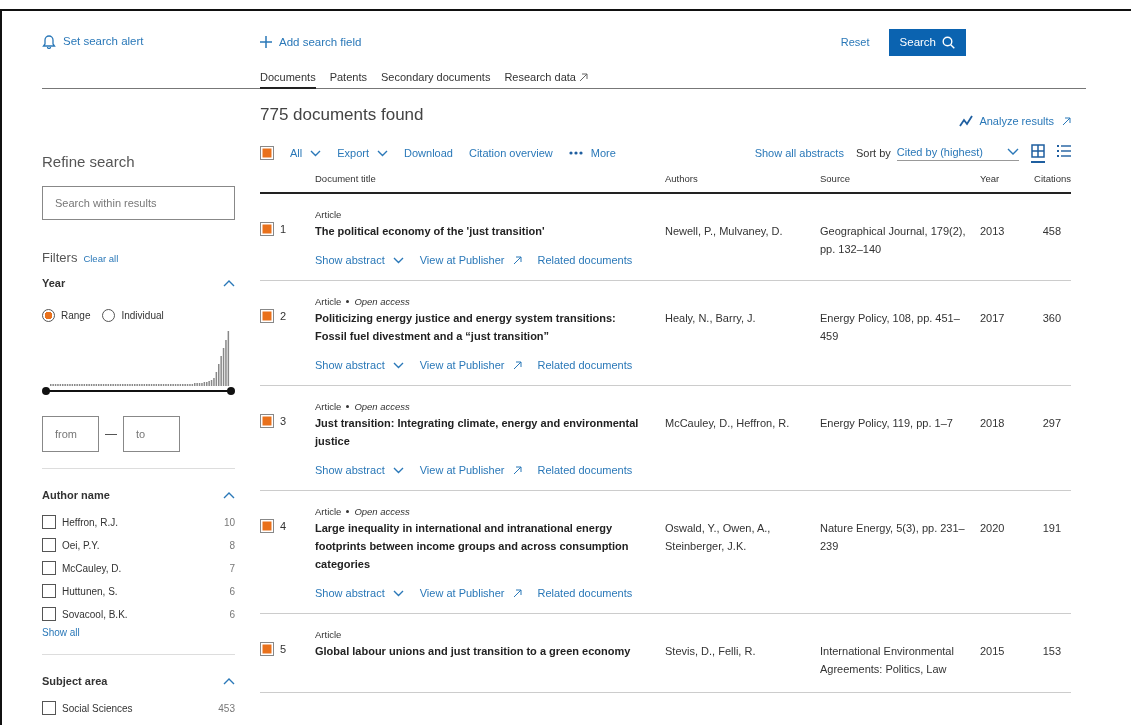  Describe the element at coordinates (1051, 651) in the screenshot. I see `citations-cell-text: 153` at that location.